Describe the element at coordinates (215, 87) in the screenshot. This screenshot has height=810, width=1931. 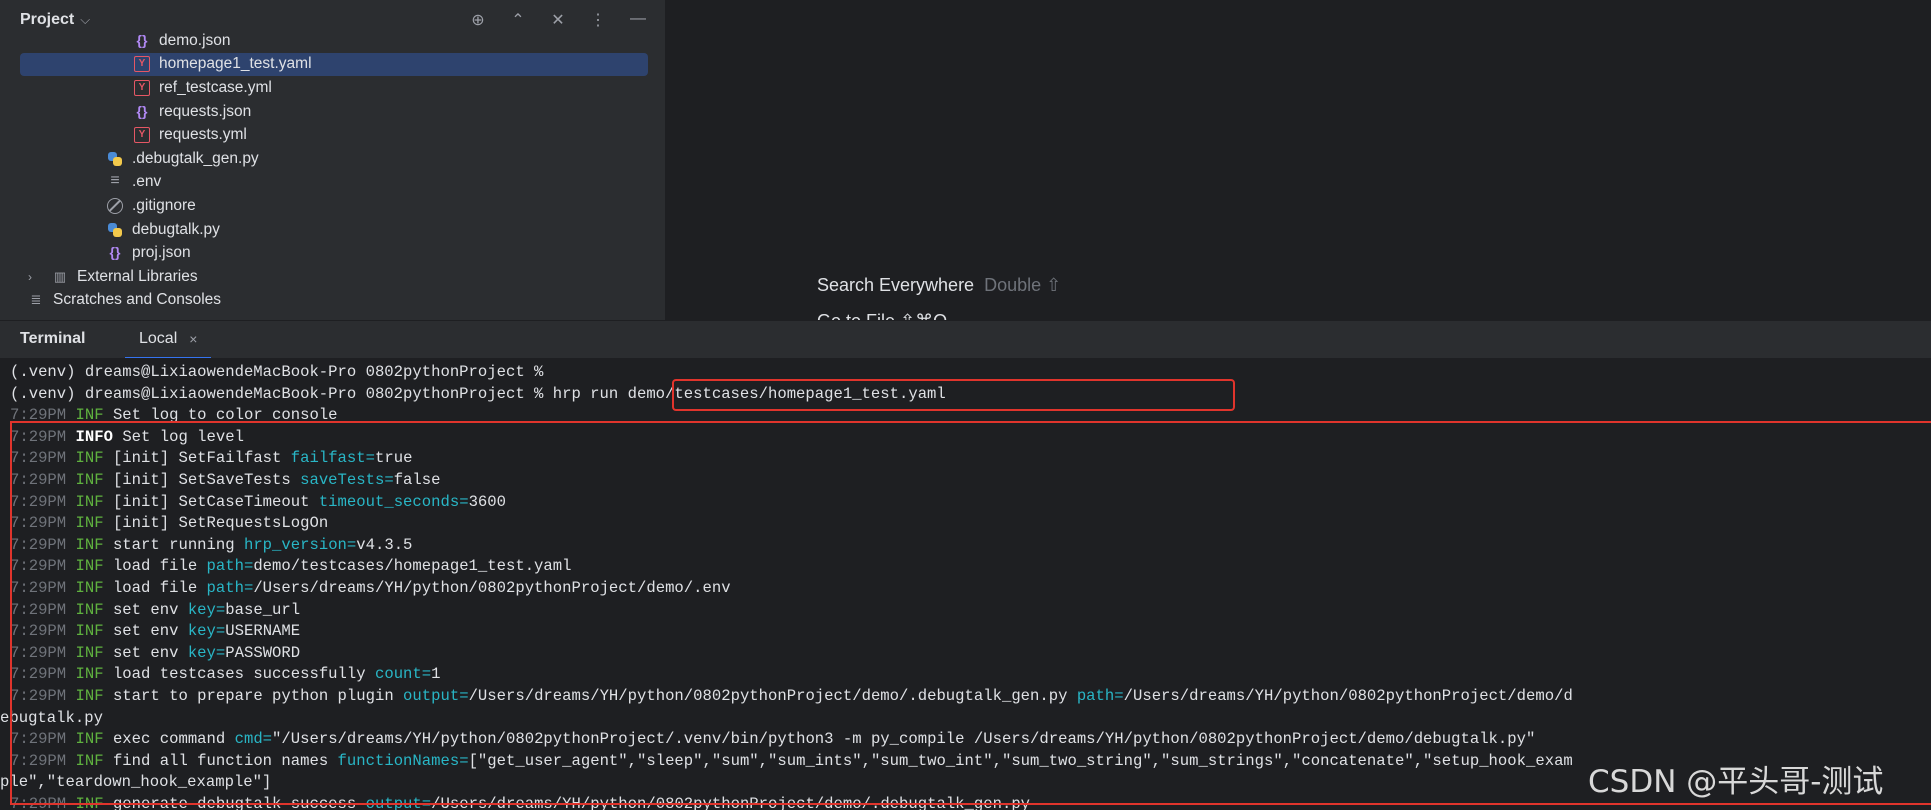
I see `tree-item-label: ref_testcase.yml` at that location.